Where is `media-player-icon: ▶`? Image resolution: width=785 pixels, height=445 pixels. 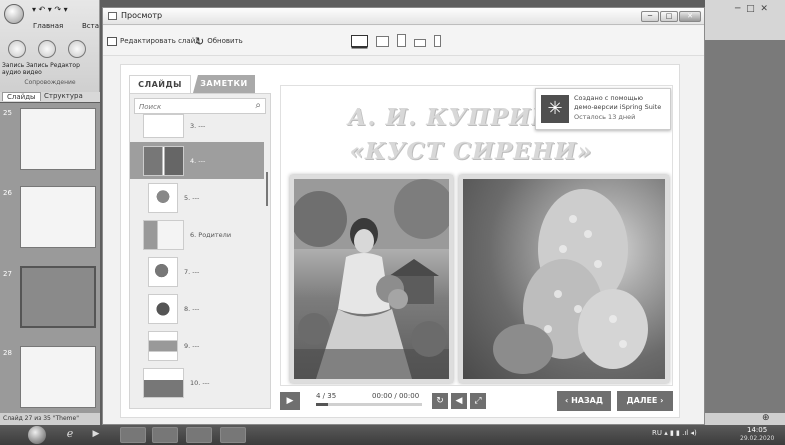 media-player-icon: ▶ is located at coordinates (96, 435).